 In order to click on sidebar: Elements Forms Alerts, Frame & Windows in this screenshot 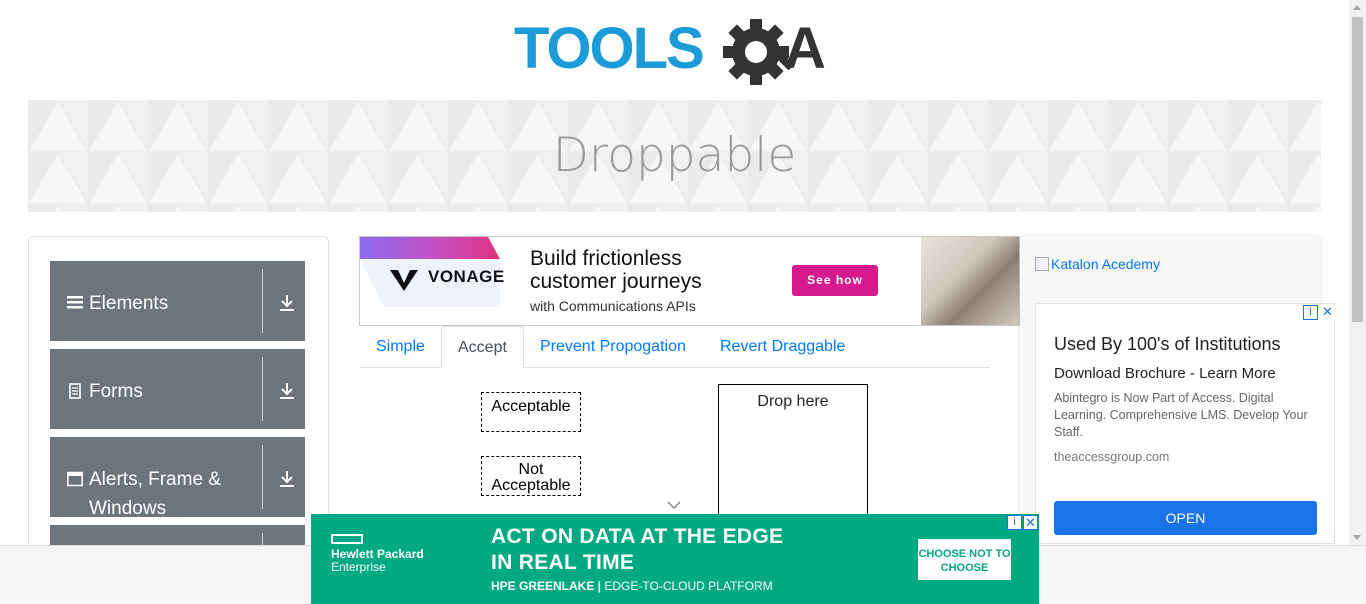, I will do `click(178, 420)`.